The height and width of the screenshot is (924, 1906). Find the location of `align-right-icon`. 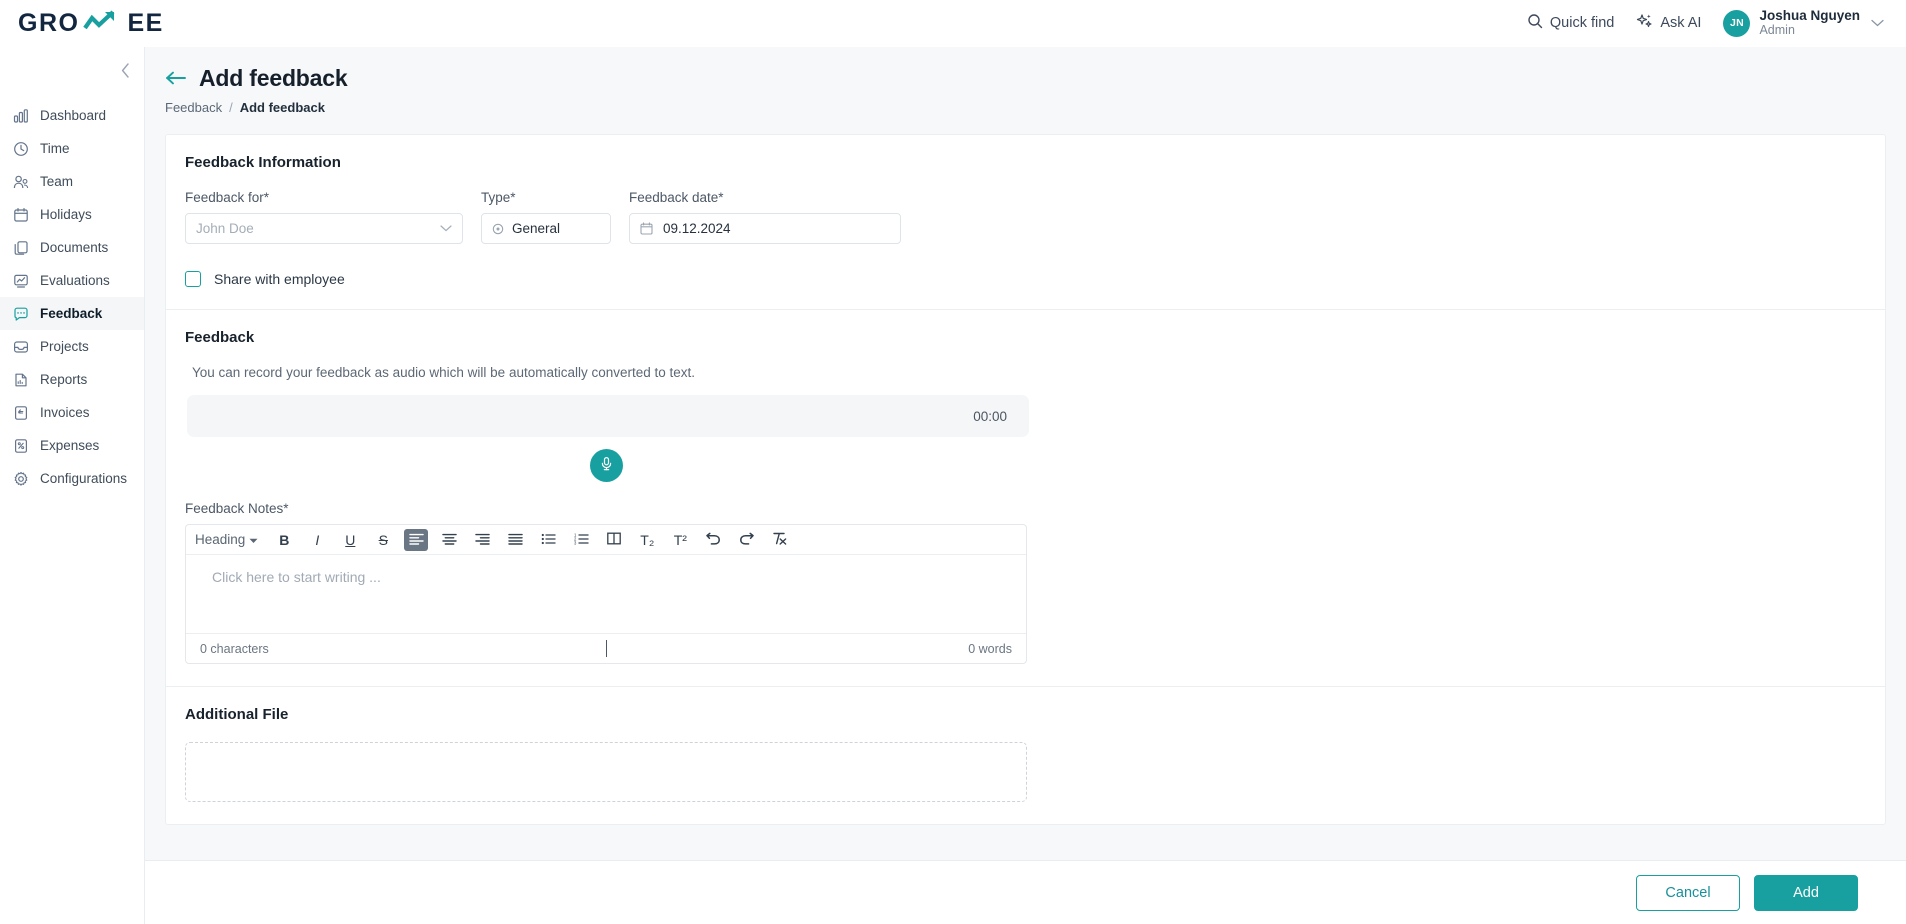

align-right-icon is located at coordinates (482, 540).